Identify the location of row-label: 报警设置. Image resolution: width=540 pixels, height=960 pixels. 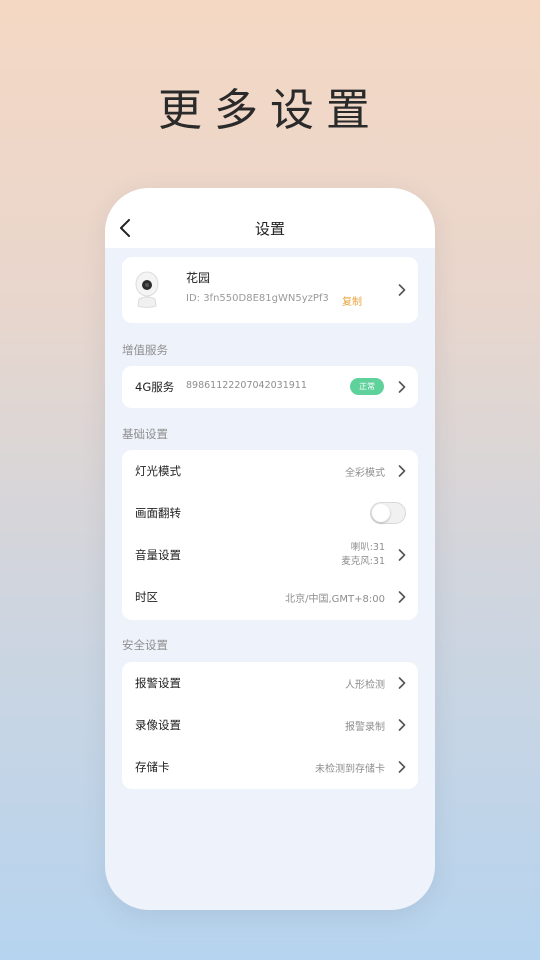
(158, 683).